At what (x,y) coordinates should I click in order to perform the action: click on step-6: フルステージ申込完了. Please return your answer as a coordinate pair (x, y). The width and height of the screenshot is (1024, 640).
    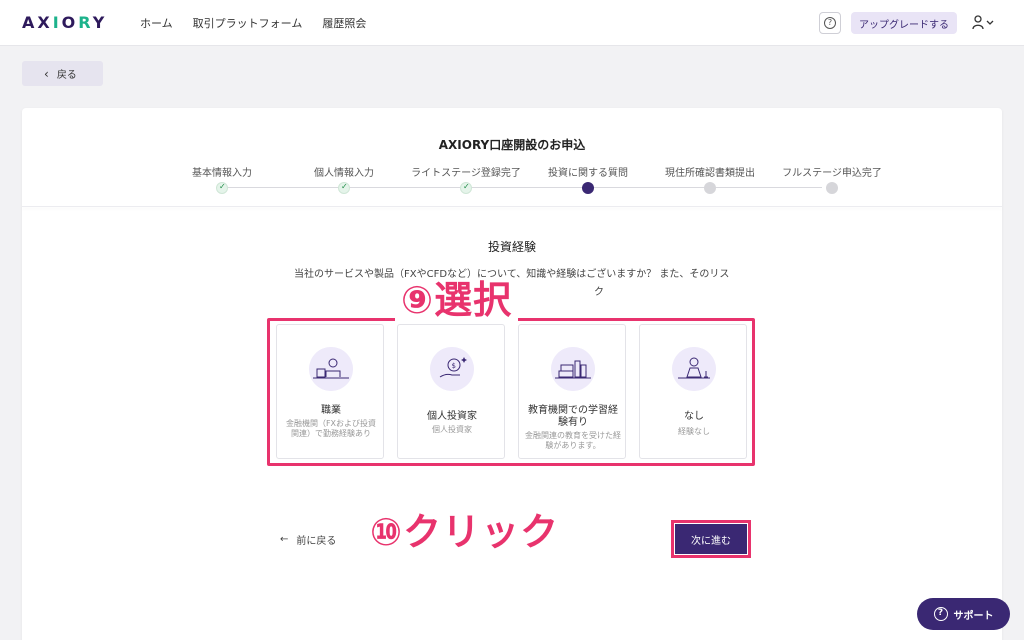
    Looking at the image, I should click on (832, 179).